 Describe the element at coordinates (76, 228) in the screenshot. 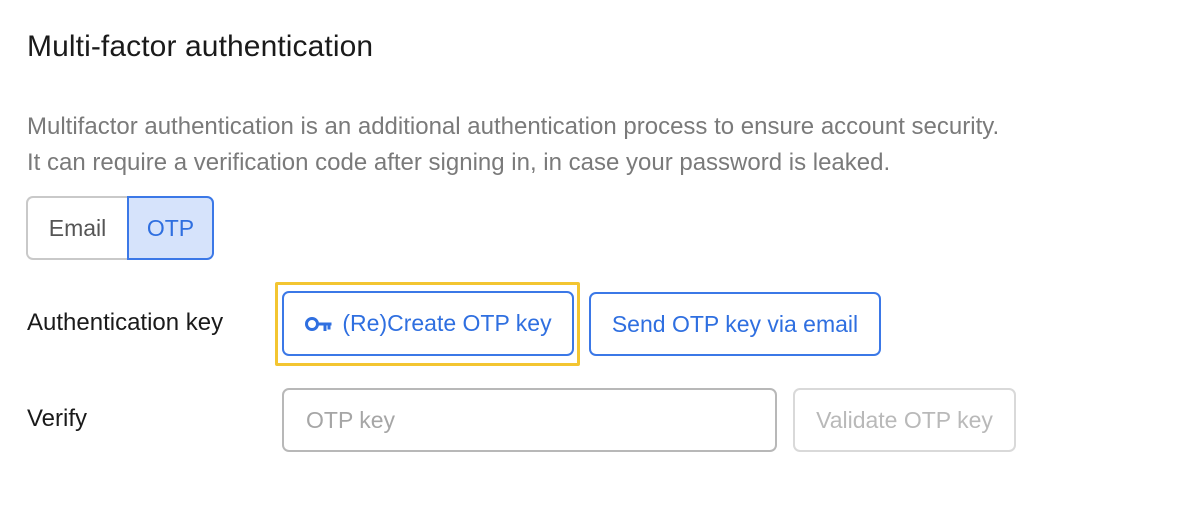

I see `method-email-button: Email` at that location.